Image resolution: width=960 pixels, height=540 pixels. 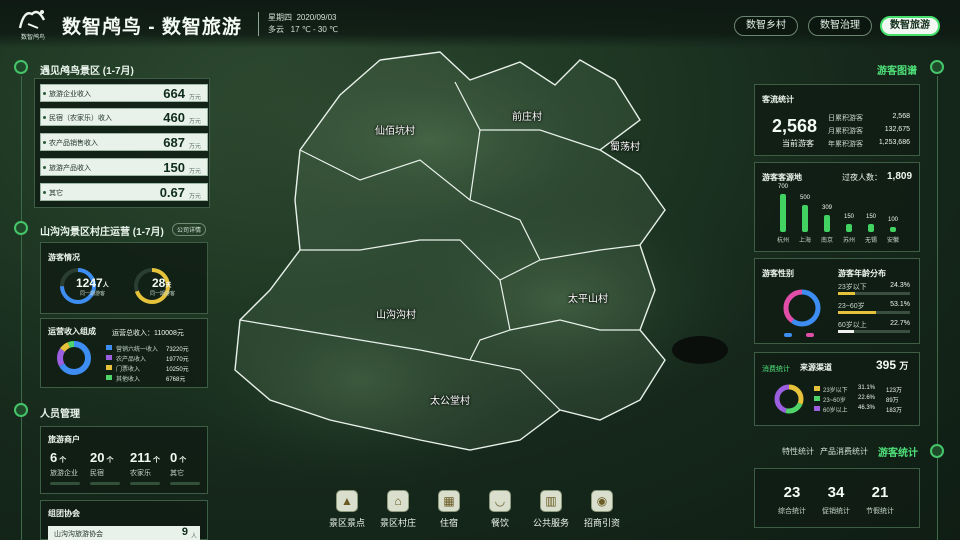 I want to click on bottom-nav-item: ▲ 景区景点, so click(x=347, y=509).